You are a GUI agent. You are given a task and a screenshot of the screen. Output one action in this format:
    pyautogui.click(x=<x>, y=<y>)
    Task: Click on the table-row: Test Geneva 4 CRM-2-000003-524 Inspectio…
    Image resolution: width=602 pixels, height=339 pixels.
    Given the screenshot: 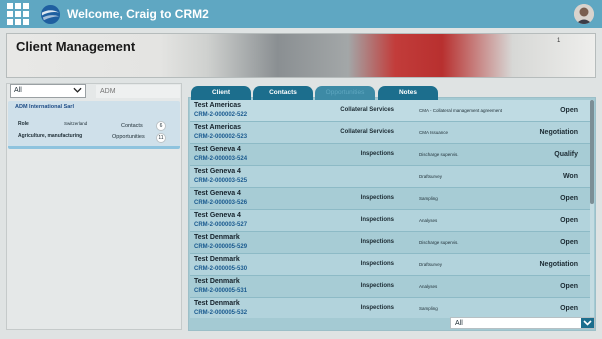 What is the action you would take?
    pyautogui.click(x=390, y=155)
    